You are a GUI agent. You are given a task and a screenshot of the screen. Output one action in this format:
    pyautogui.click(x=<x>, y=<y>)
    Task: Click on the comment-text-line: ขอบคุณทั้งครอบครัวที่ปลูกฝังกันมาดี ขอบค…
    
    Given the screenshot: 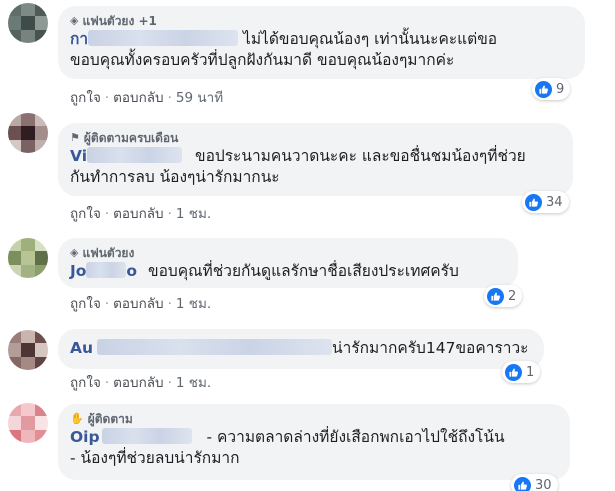 What is the action you would take?
    pyautogui.click(x=262, y=60)
    